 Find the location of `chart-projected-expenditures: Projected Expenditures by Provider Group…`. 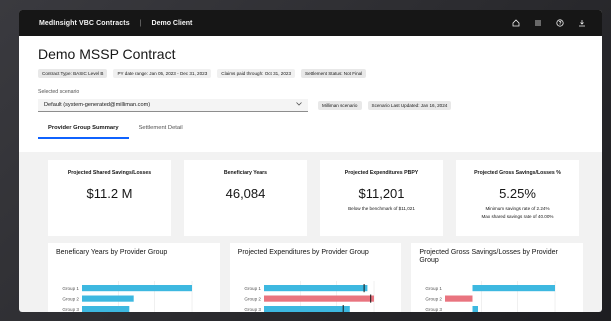

chart-projected-expenditures: Projected Expenditures by Provider Group… is located at coordinates (315, 277).